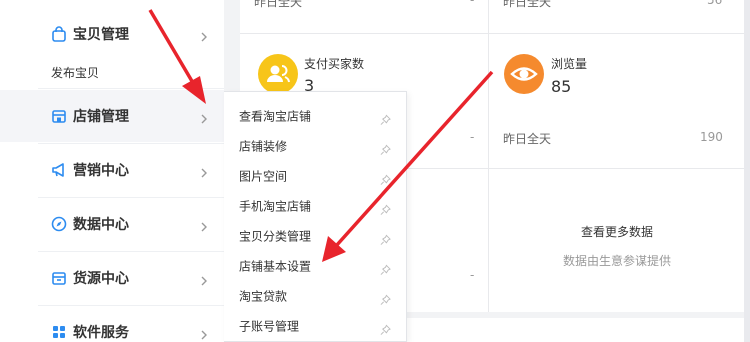  Describe the element at coordinates (75, 72) in the screenshot. I see `publish-product-link: 发布宝贝` at that location.